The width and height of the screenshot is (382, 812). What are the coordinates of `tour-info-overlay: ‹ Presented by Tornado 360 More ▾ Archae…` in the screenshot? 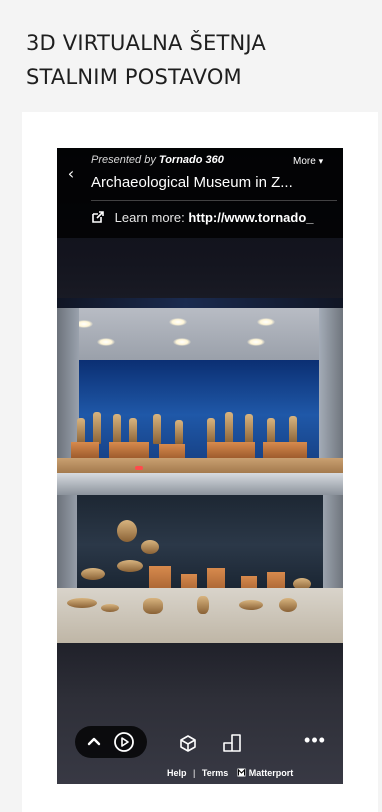 It's located at (200, 193).